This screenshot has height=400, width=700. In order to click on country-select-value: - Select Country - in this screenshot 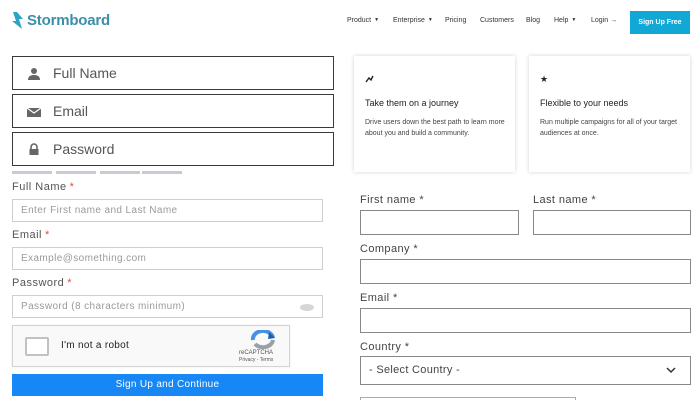, I will do `click(414, 370)`.